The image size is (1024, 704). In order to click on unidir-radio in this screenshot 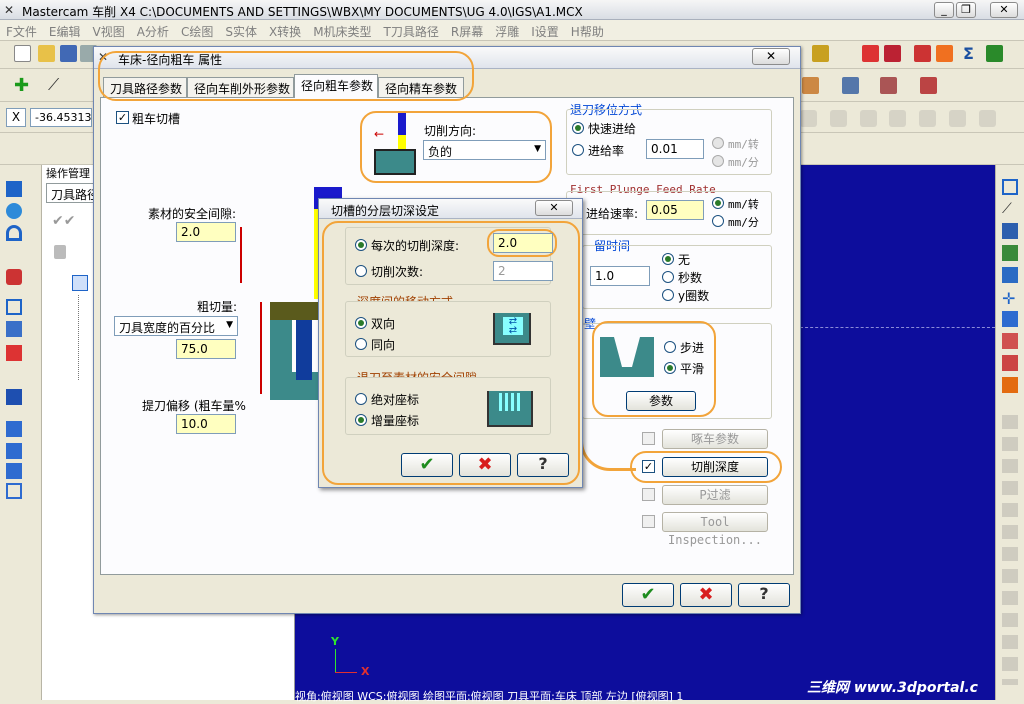, I will do `click(361, 344)`.